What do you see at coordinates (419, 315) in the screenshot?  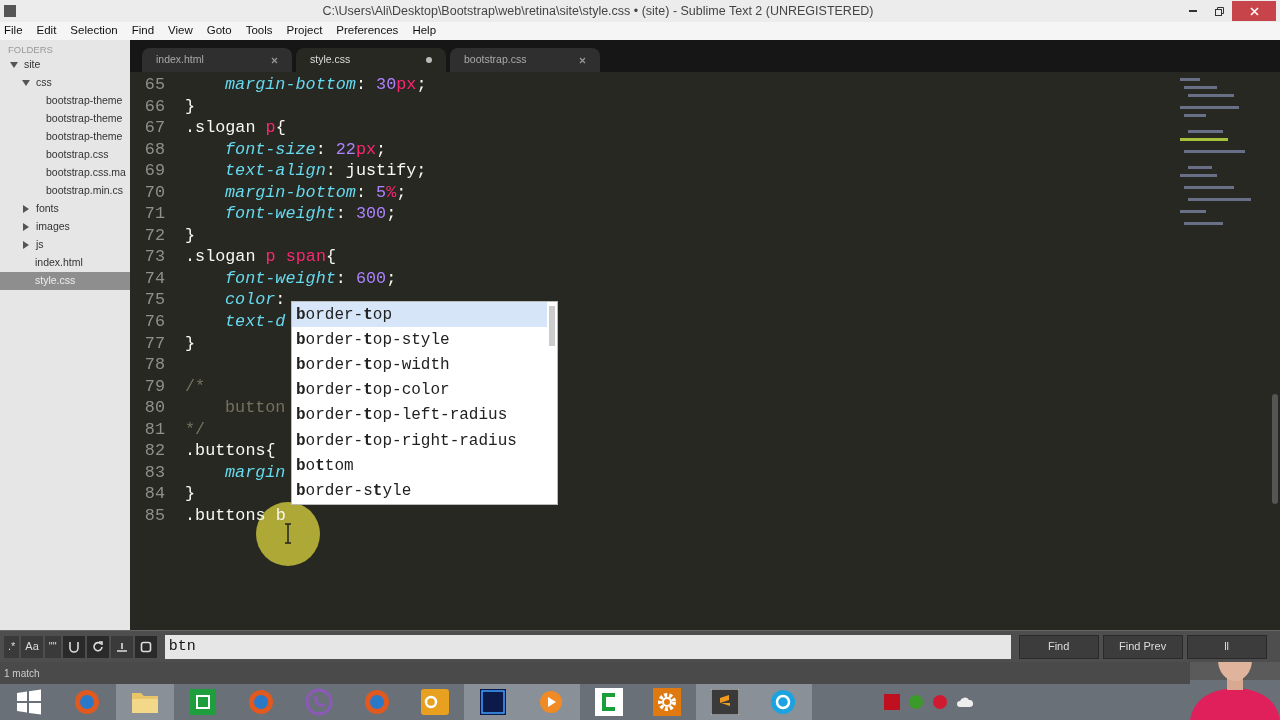 I see `autocomplete-item: border-top` at bounding box center [419, 315].